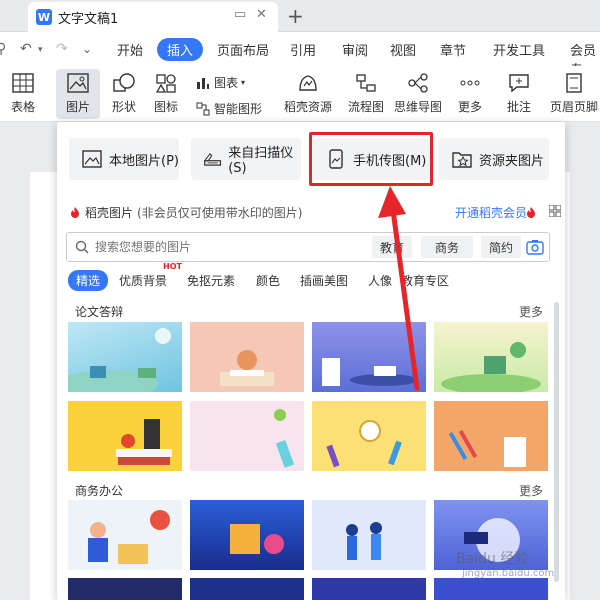  Describe the element at coordinates (355, 49) in the screenshot. I see `menu-review: 审阅` at that location.